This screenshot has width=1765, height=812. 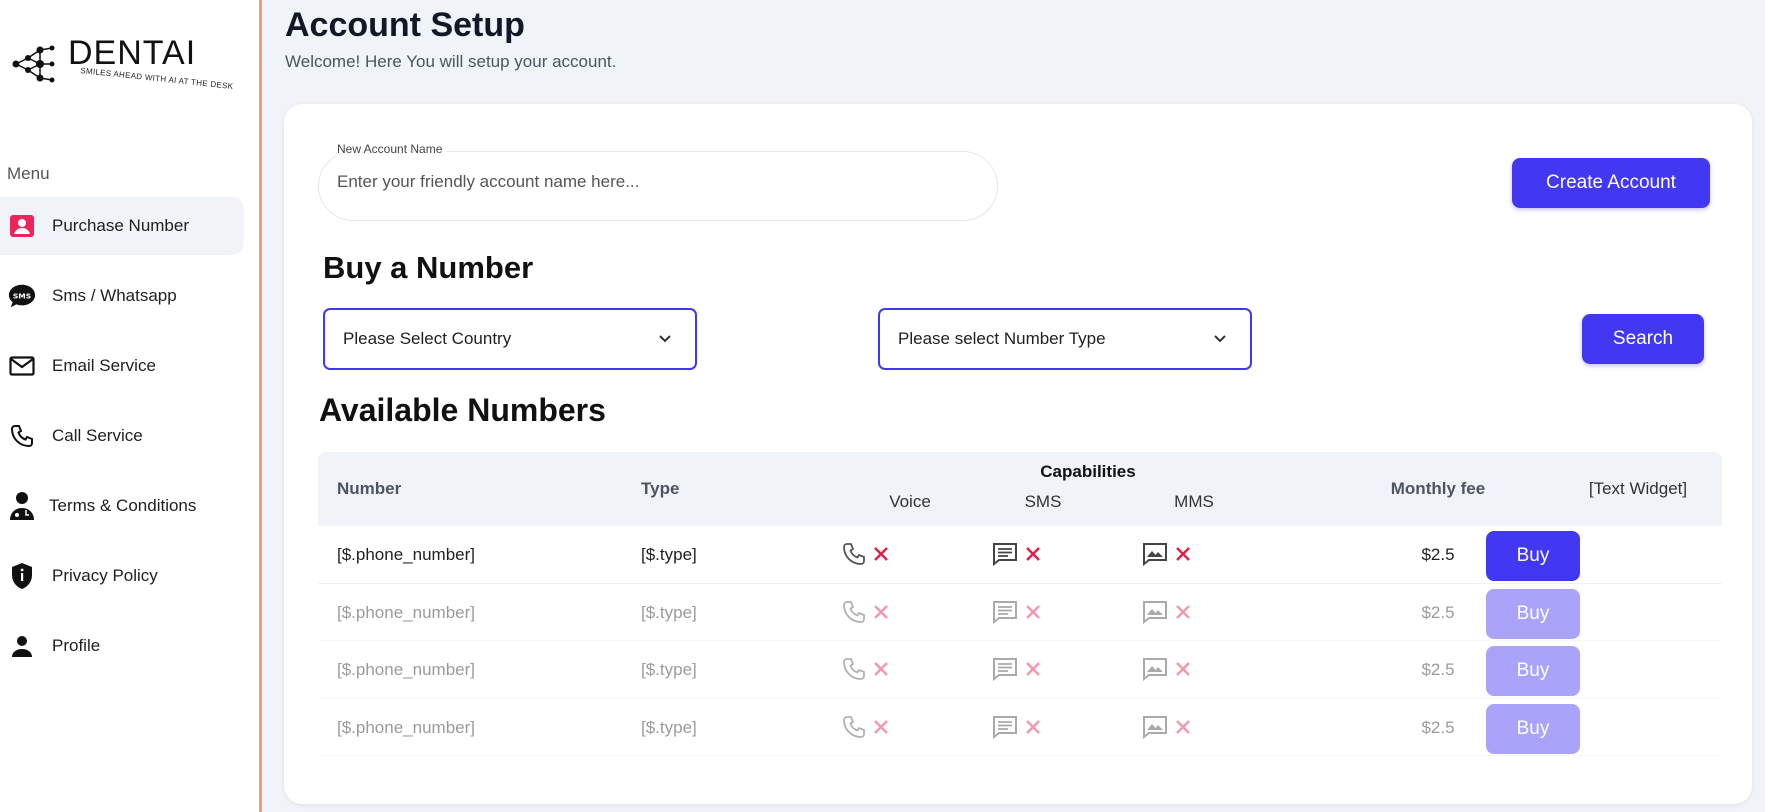 I want to click on header-type: Type, so click(x=660, y=488).